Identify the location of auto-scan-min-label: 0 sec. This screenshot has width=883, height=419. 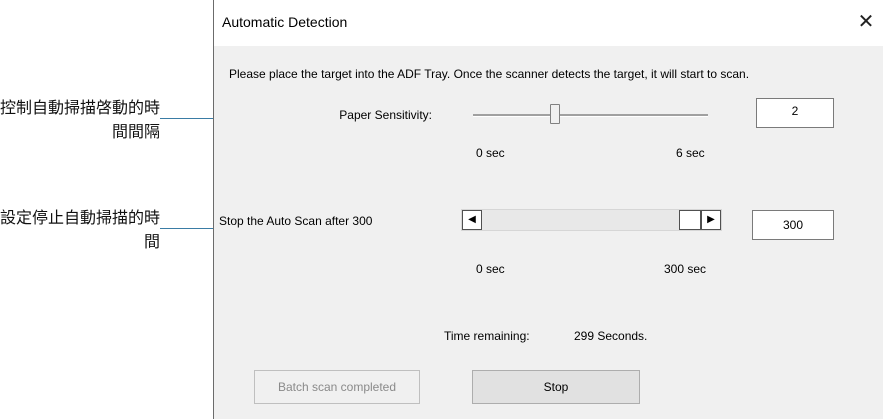
(490, 269).